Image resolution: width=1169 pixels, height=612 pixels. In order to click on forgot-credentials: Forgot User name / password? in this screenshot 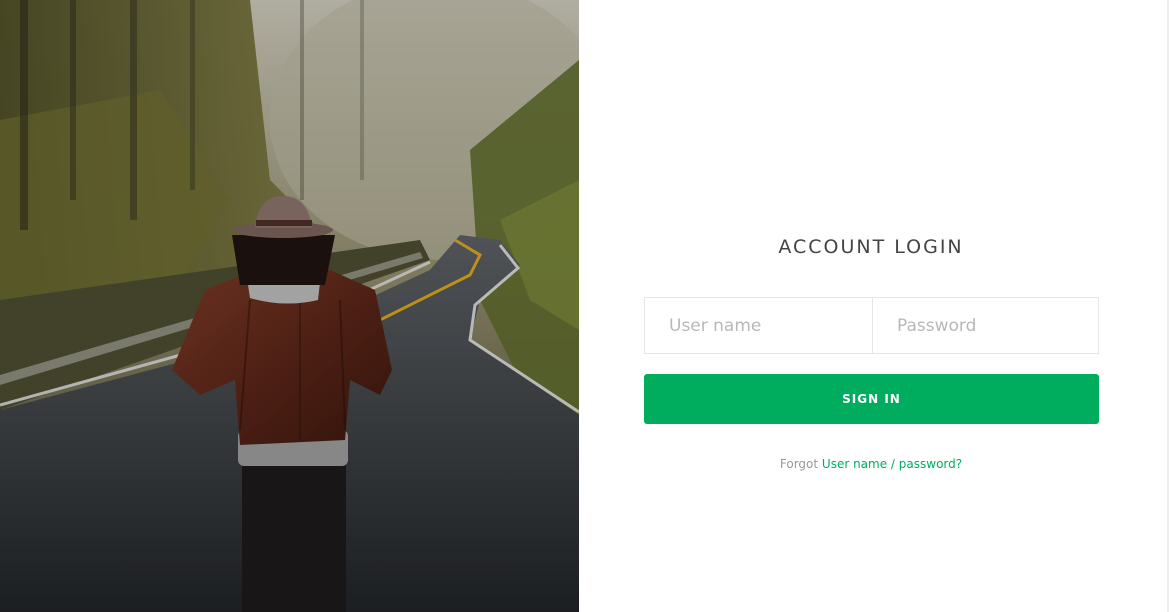, I will do `click(871, 464)`.